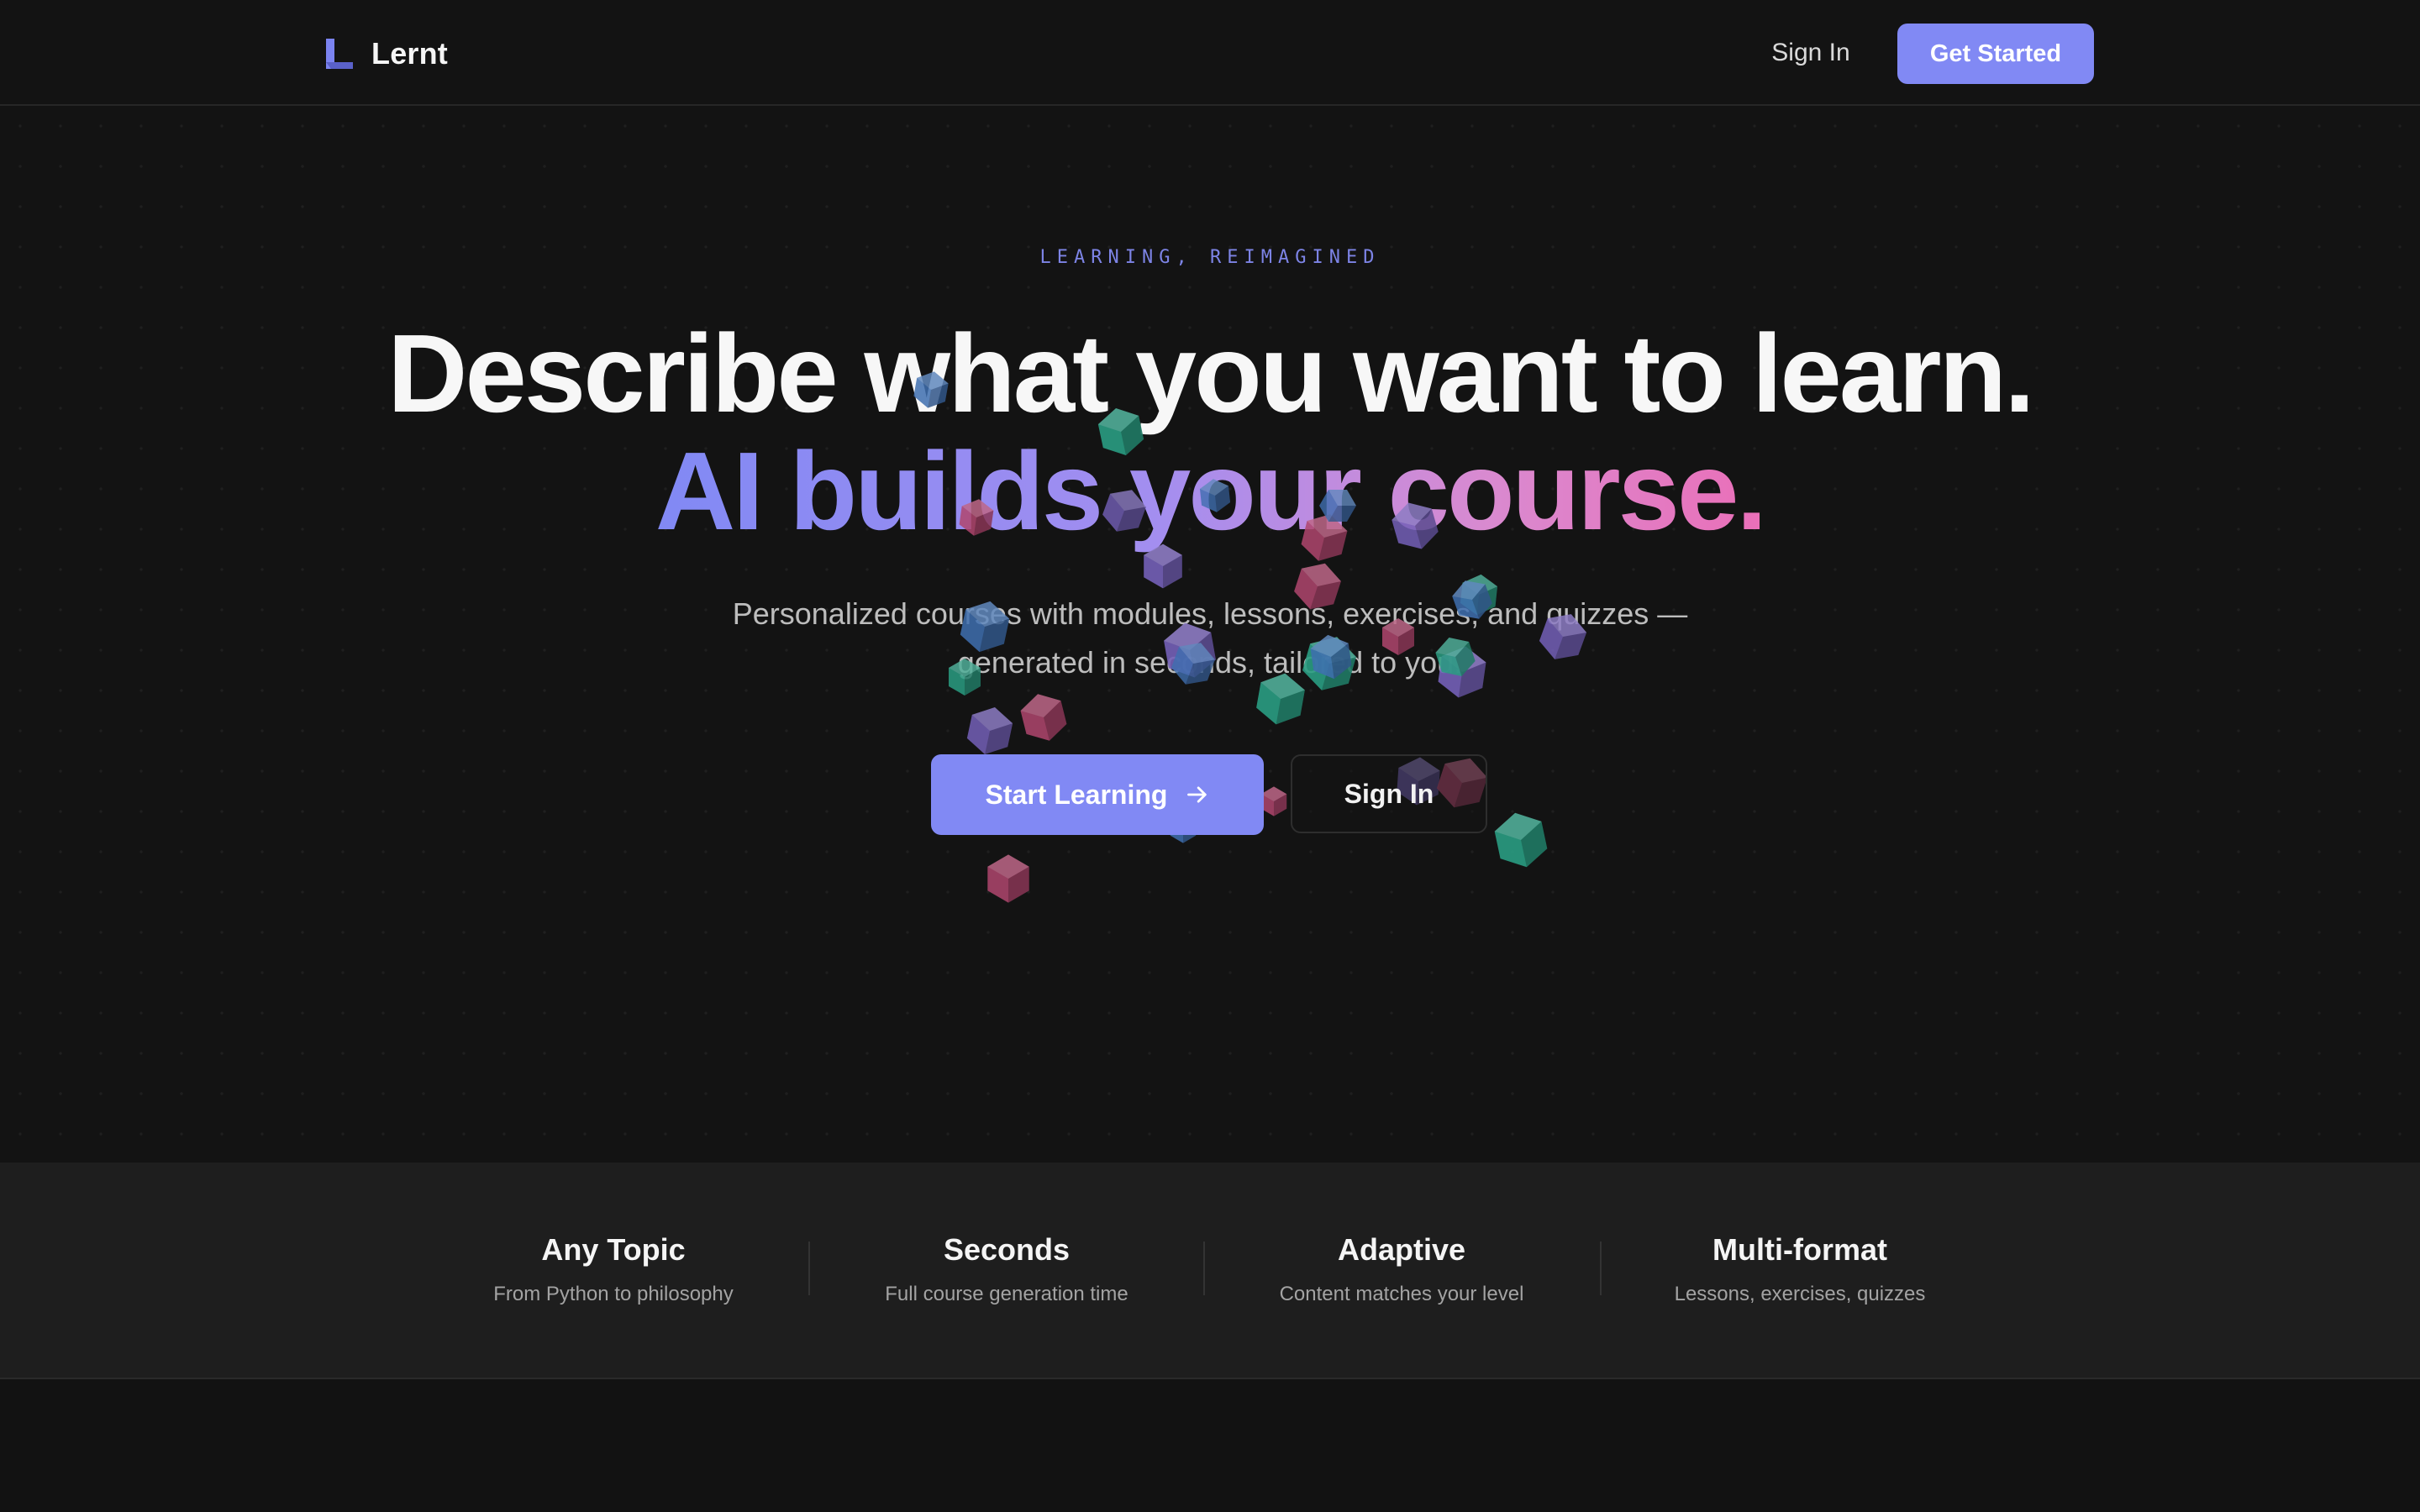  What do you see at coordinates (1995, 54) in the screenshot?
I see `get-started-button: Get Started` at bounding box center [1995, 54].